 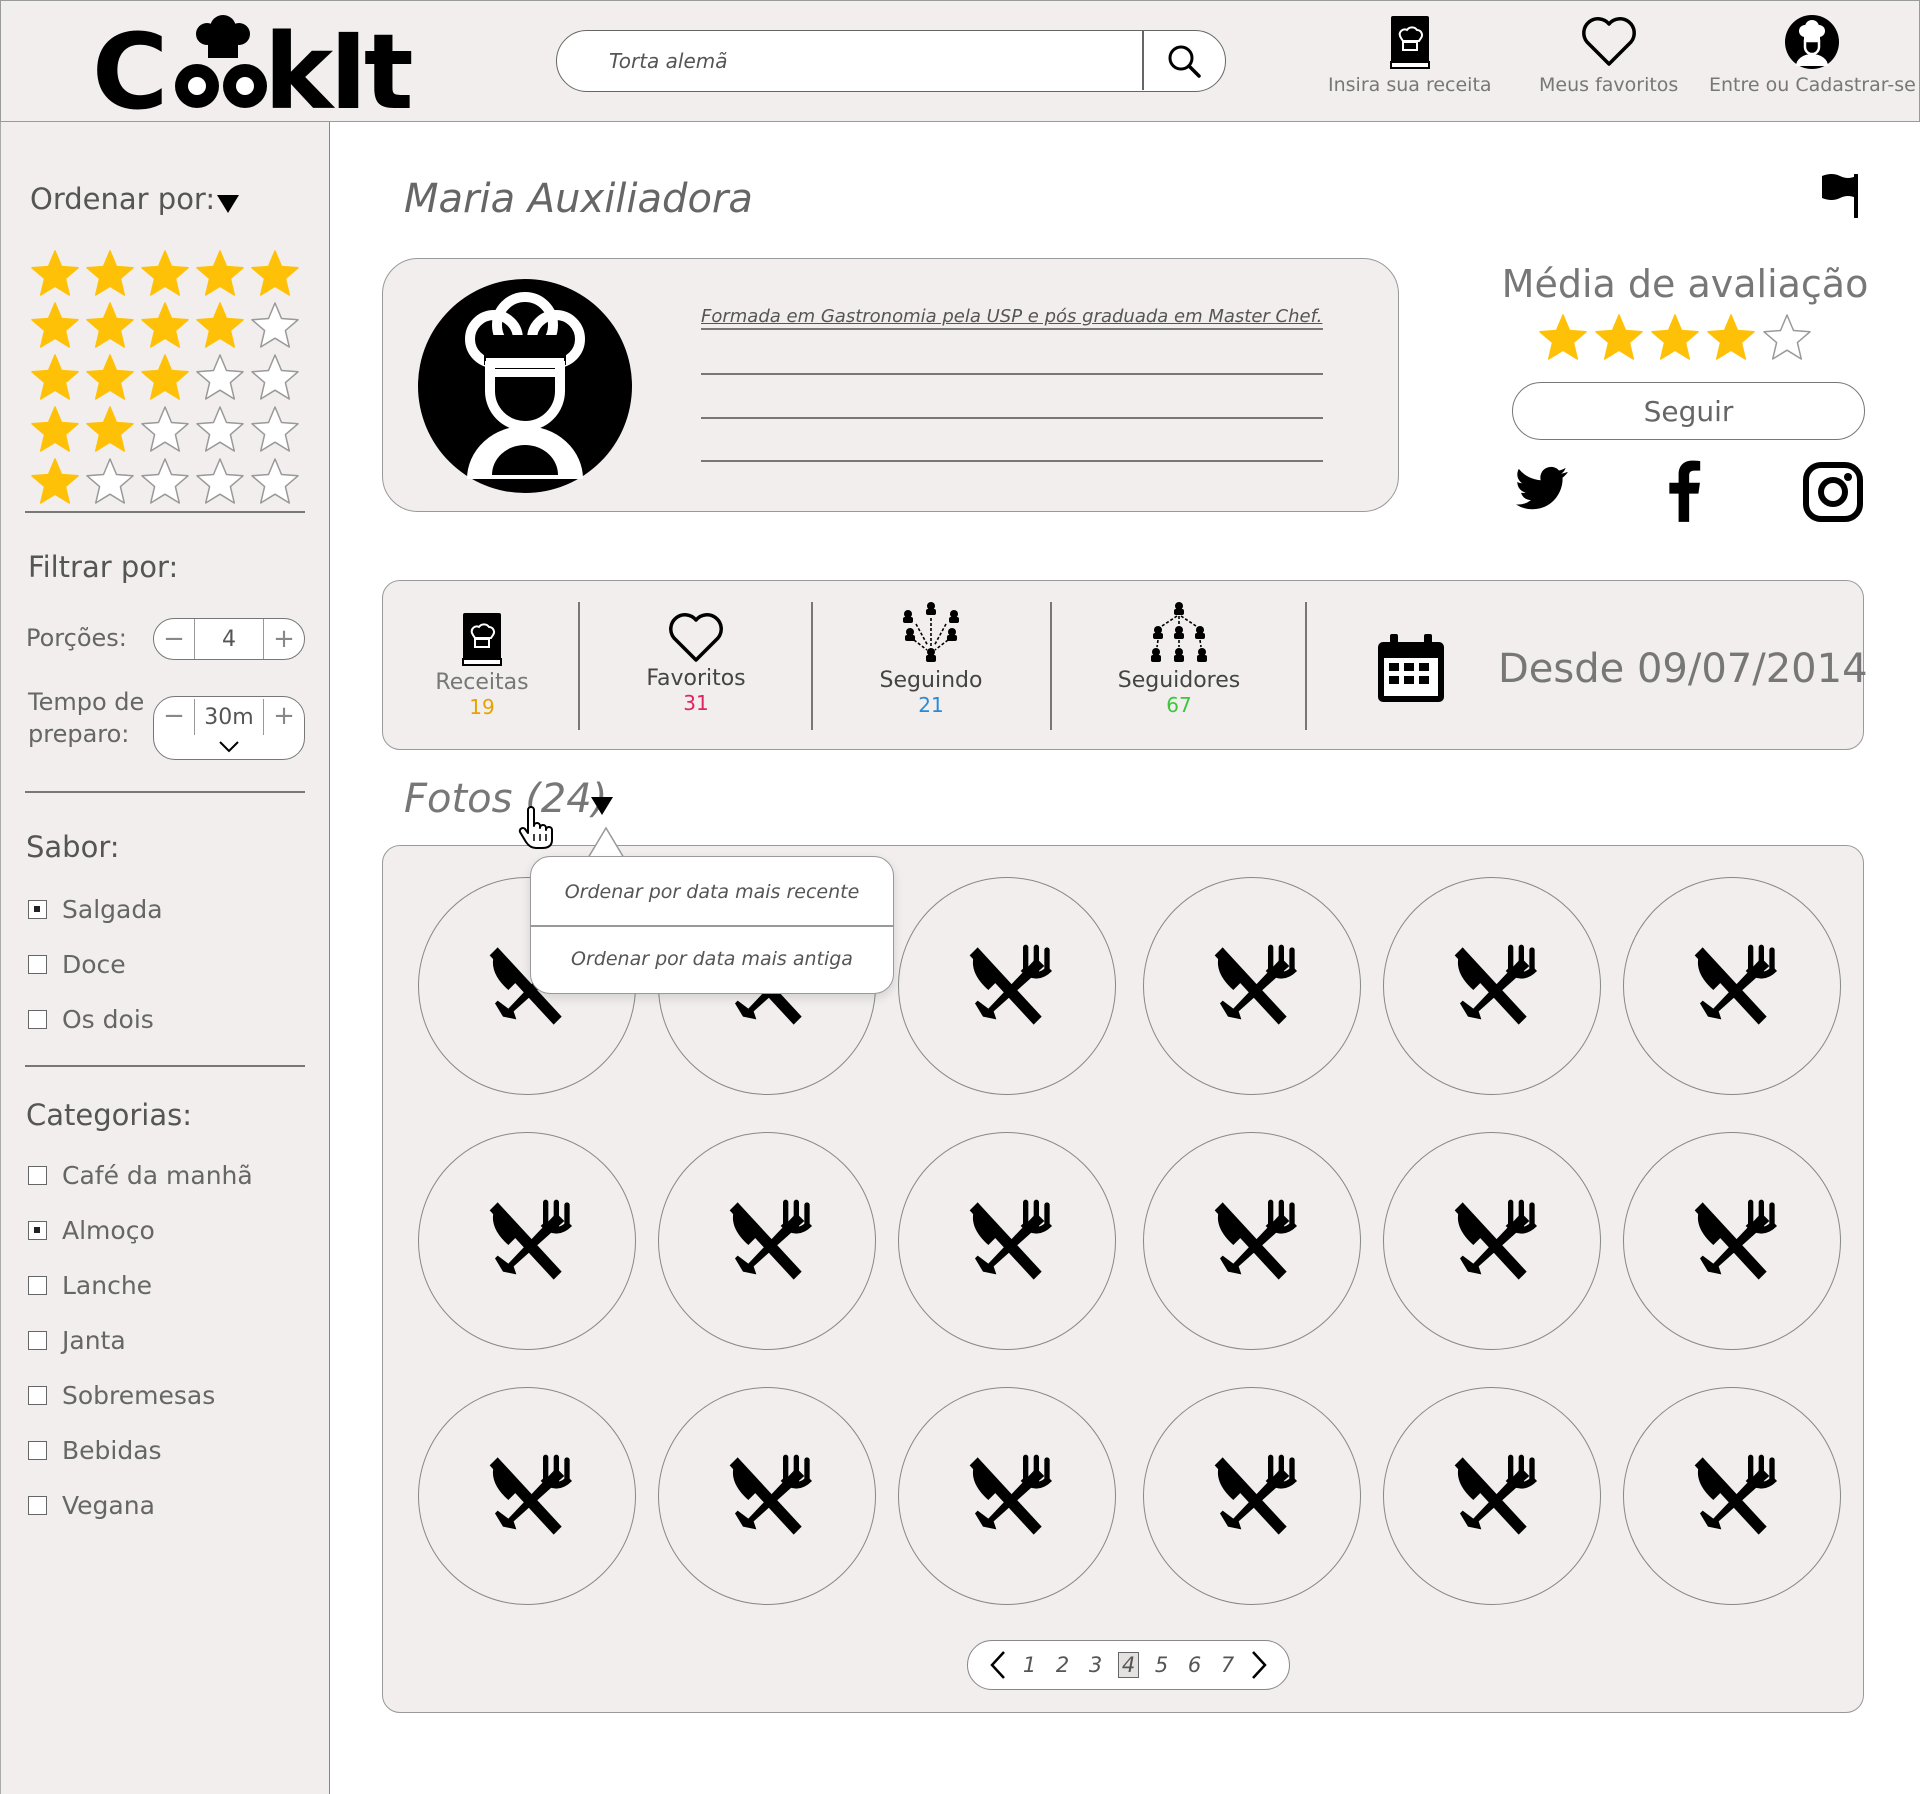 I want to click on page-1-button: 1, so click(x=1029, y=1665).